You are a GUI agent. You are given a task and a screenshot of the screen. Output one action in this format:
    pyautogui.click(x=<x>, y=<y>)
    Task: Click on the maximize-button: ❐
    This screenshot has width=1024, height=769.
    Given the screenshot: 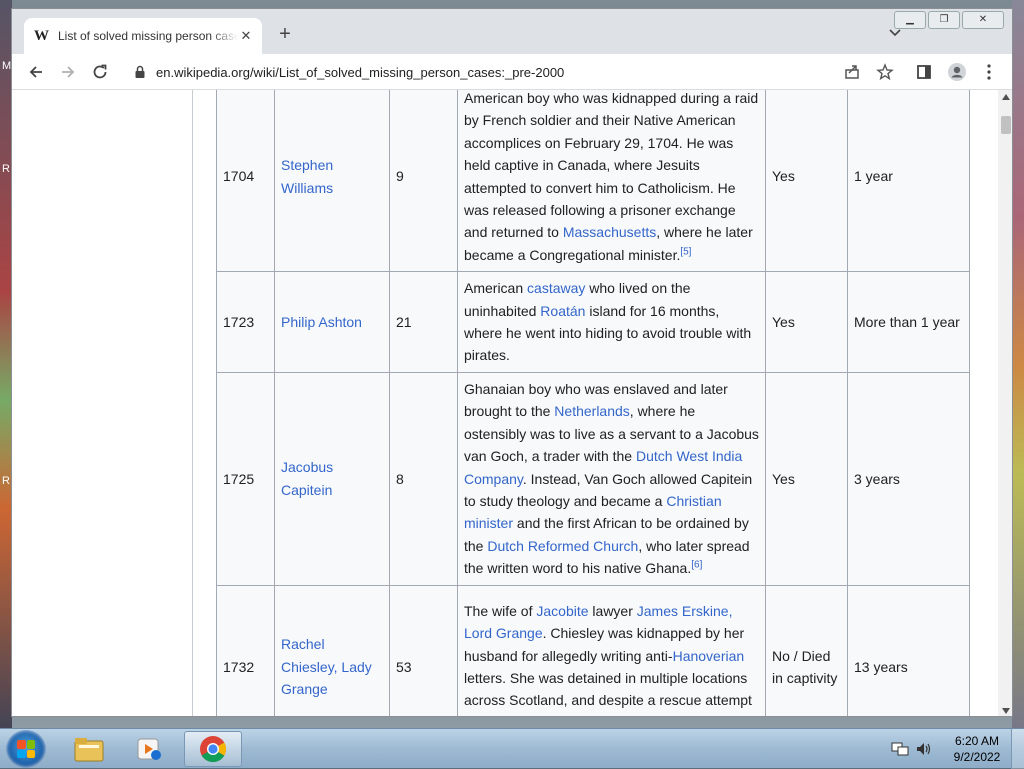 What is the action you would take?
    pyautogui.click(x=944, y=20)
    